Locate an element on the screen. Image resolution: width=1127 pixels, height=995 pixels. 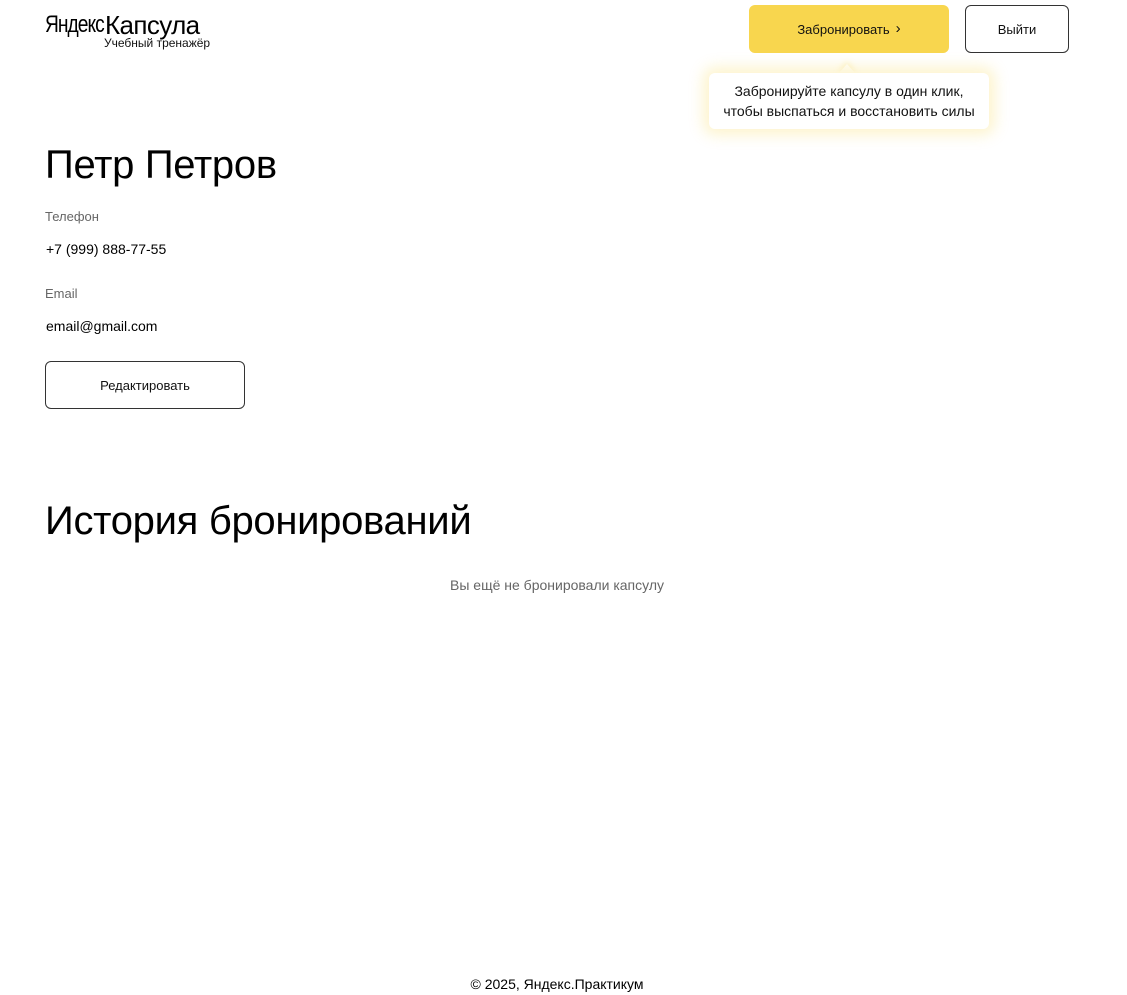
tooltip-line-1: Забронируйте капсулу в один клик, is located at coordinates (849, 91).